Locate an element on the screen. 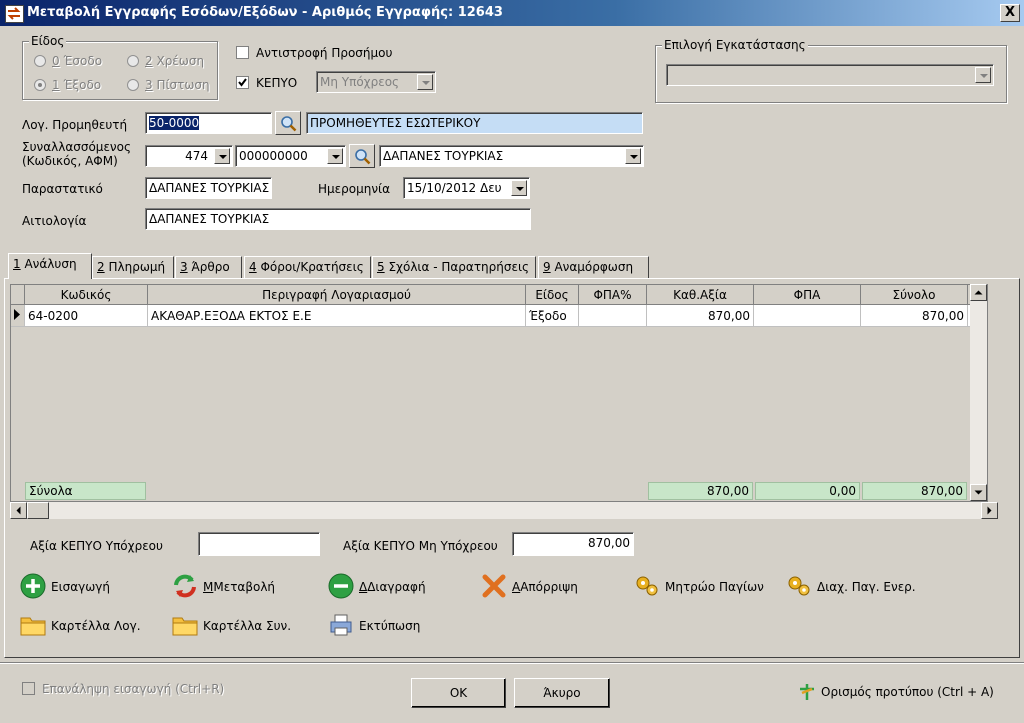 Image resolution: width=1024 pixels, height=723 pixels. close-button: X is located at coordinates (1010, 13).